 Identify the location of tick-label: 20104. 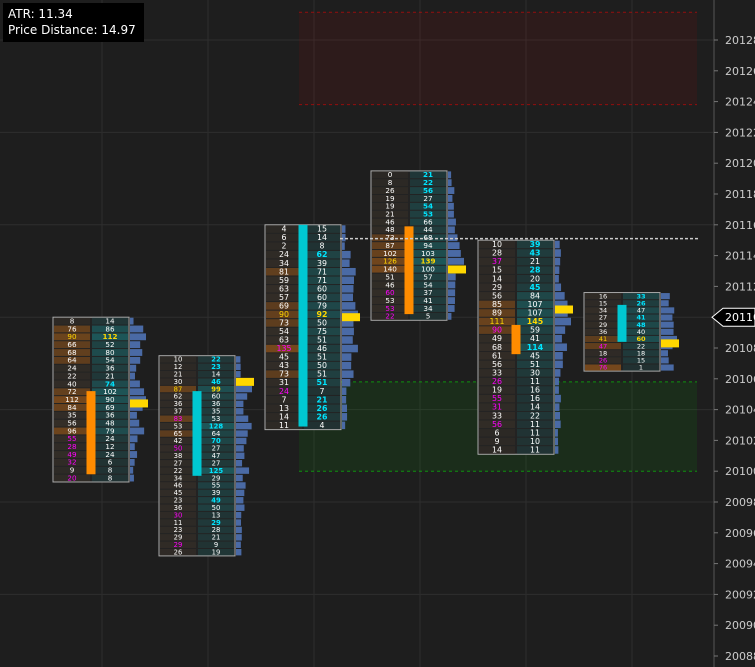
(740, 410).